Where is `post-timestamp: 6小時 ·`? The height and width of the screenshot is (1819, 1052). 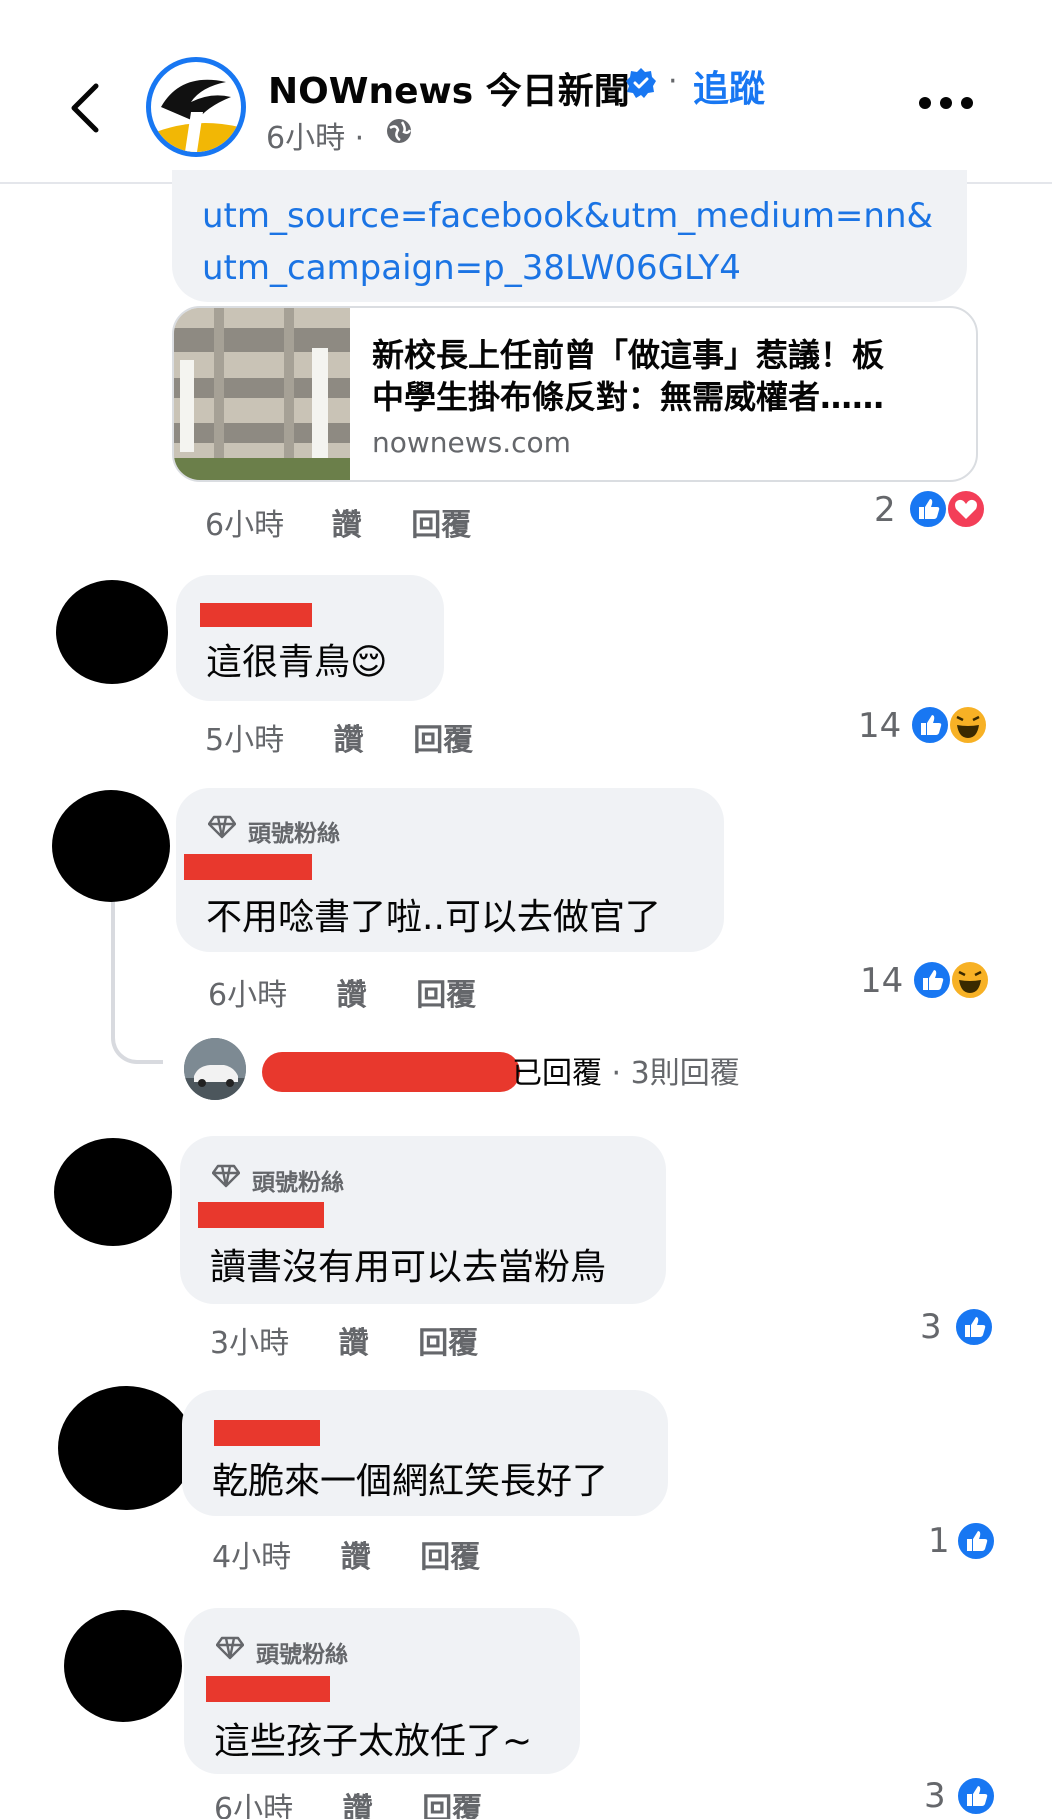
post-timestamp: 6小時 · is located at coordinates (315, 135).